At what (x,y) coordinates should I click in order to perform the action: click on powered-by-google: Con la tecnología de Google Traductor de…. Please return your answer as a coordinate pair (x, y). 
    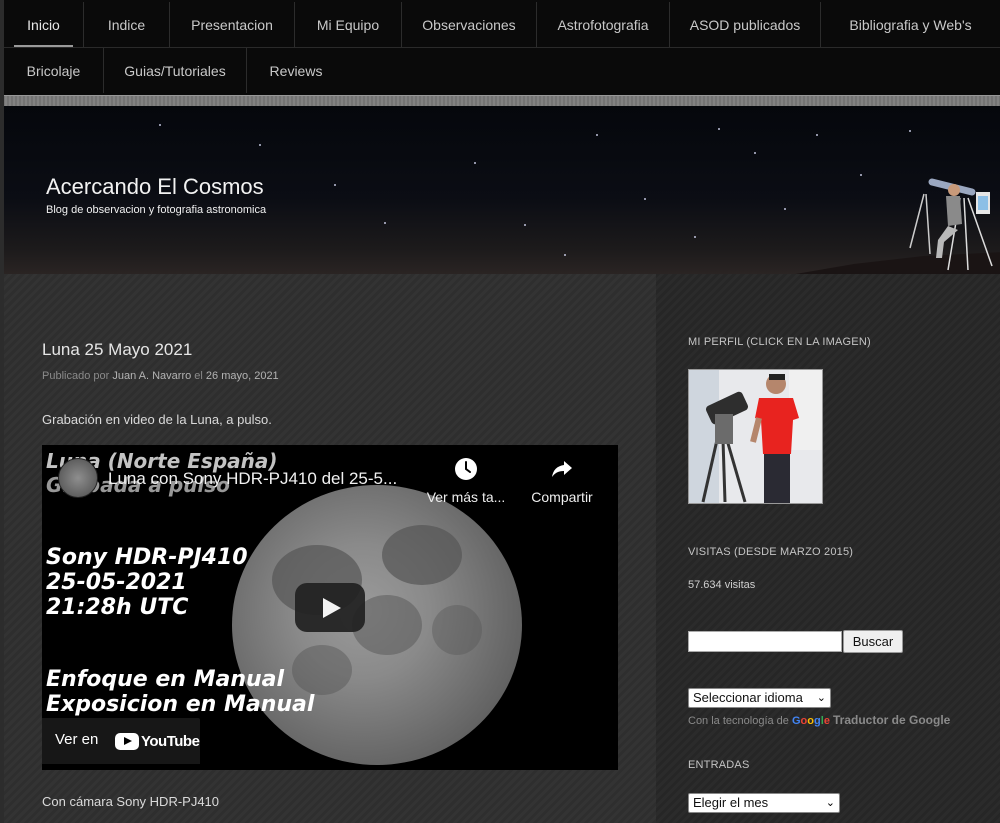
    Looking at the image, I should click on (819, 720).